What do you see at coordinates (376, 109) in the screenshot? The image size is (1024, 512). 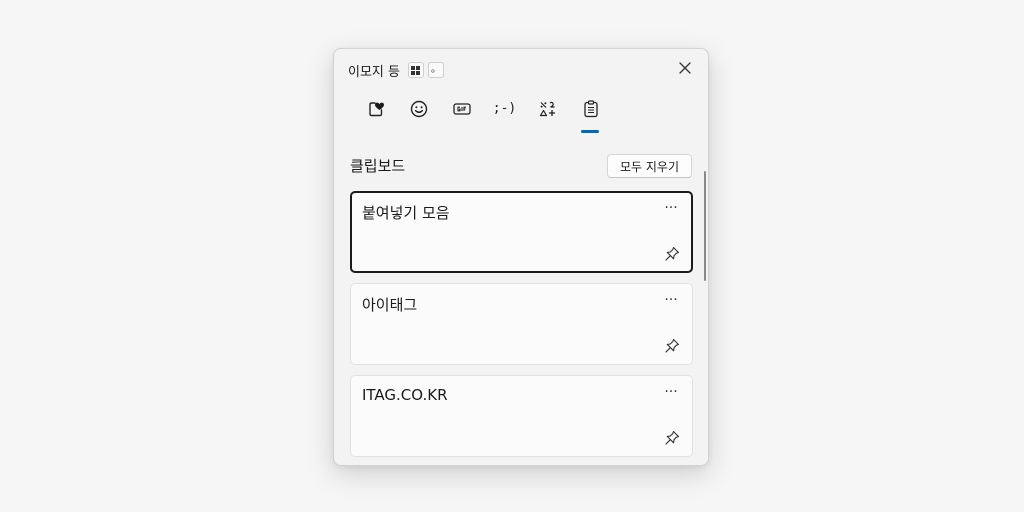 I see `heart-sticker-icon` at bounding box center [376, 109].